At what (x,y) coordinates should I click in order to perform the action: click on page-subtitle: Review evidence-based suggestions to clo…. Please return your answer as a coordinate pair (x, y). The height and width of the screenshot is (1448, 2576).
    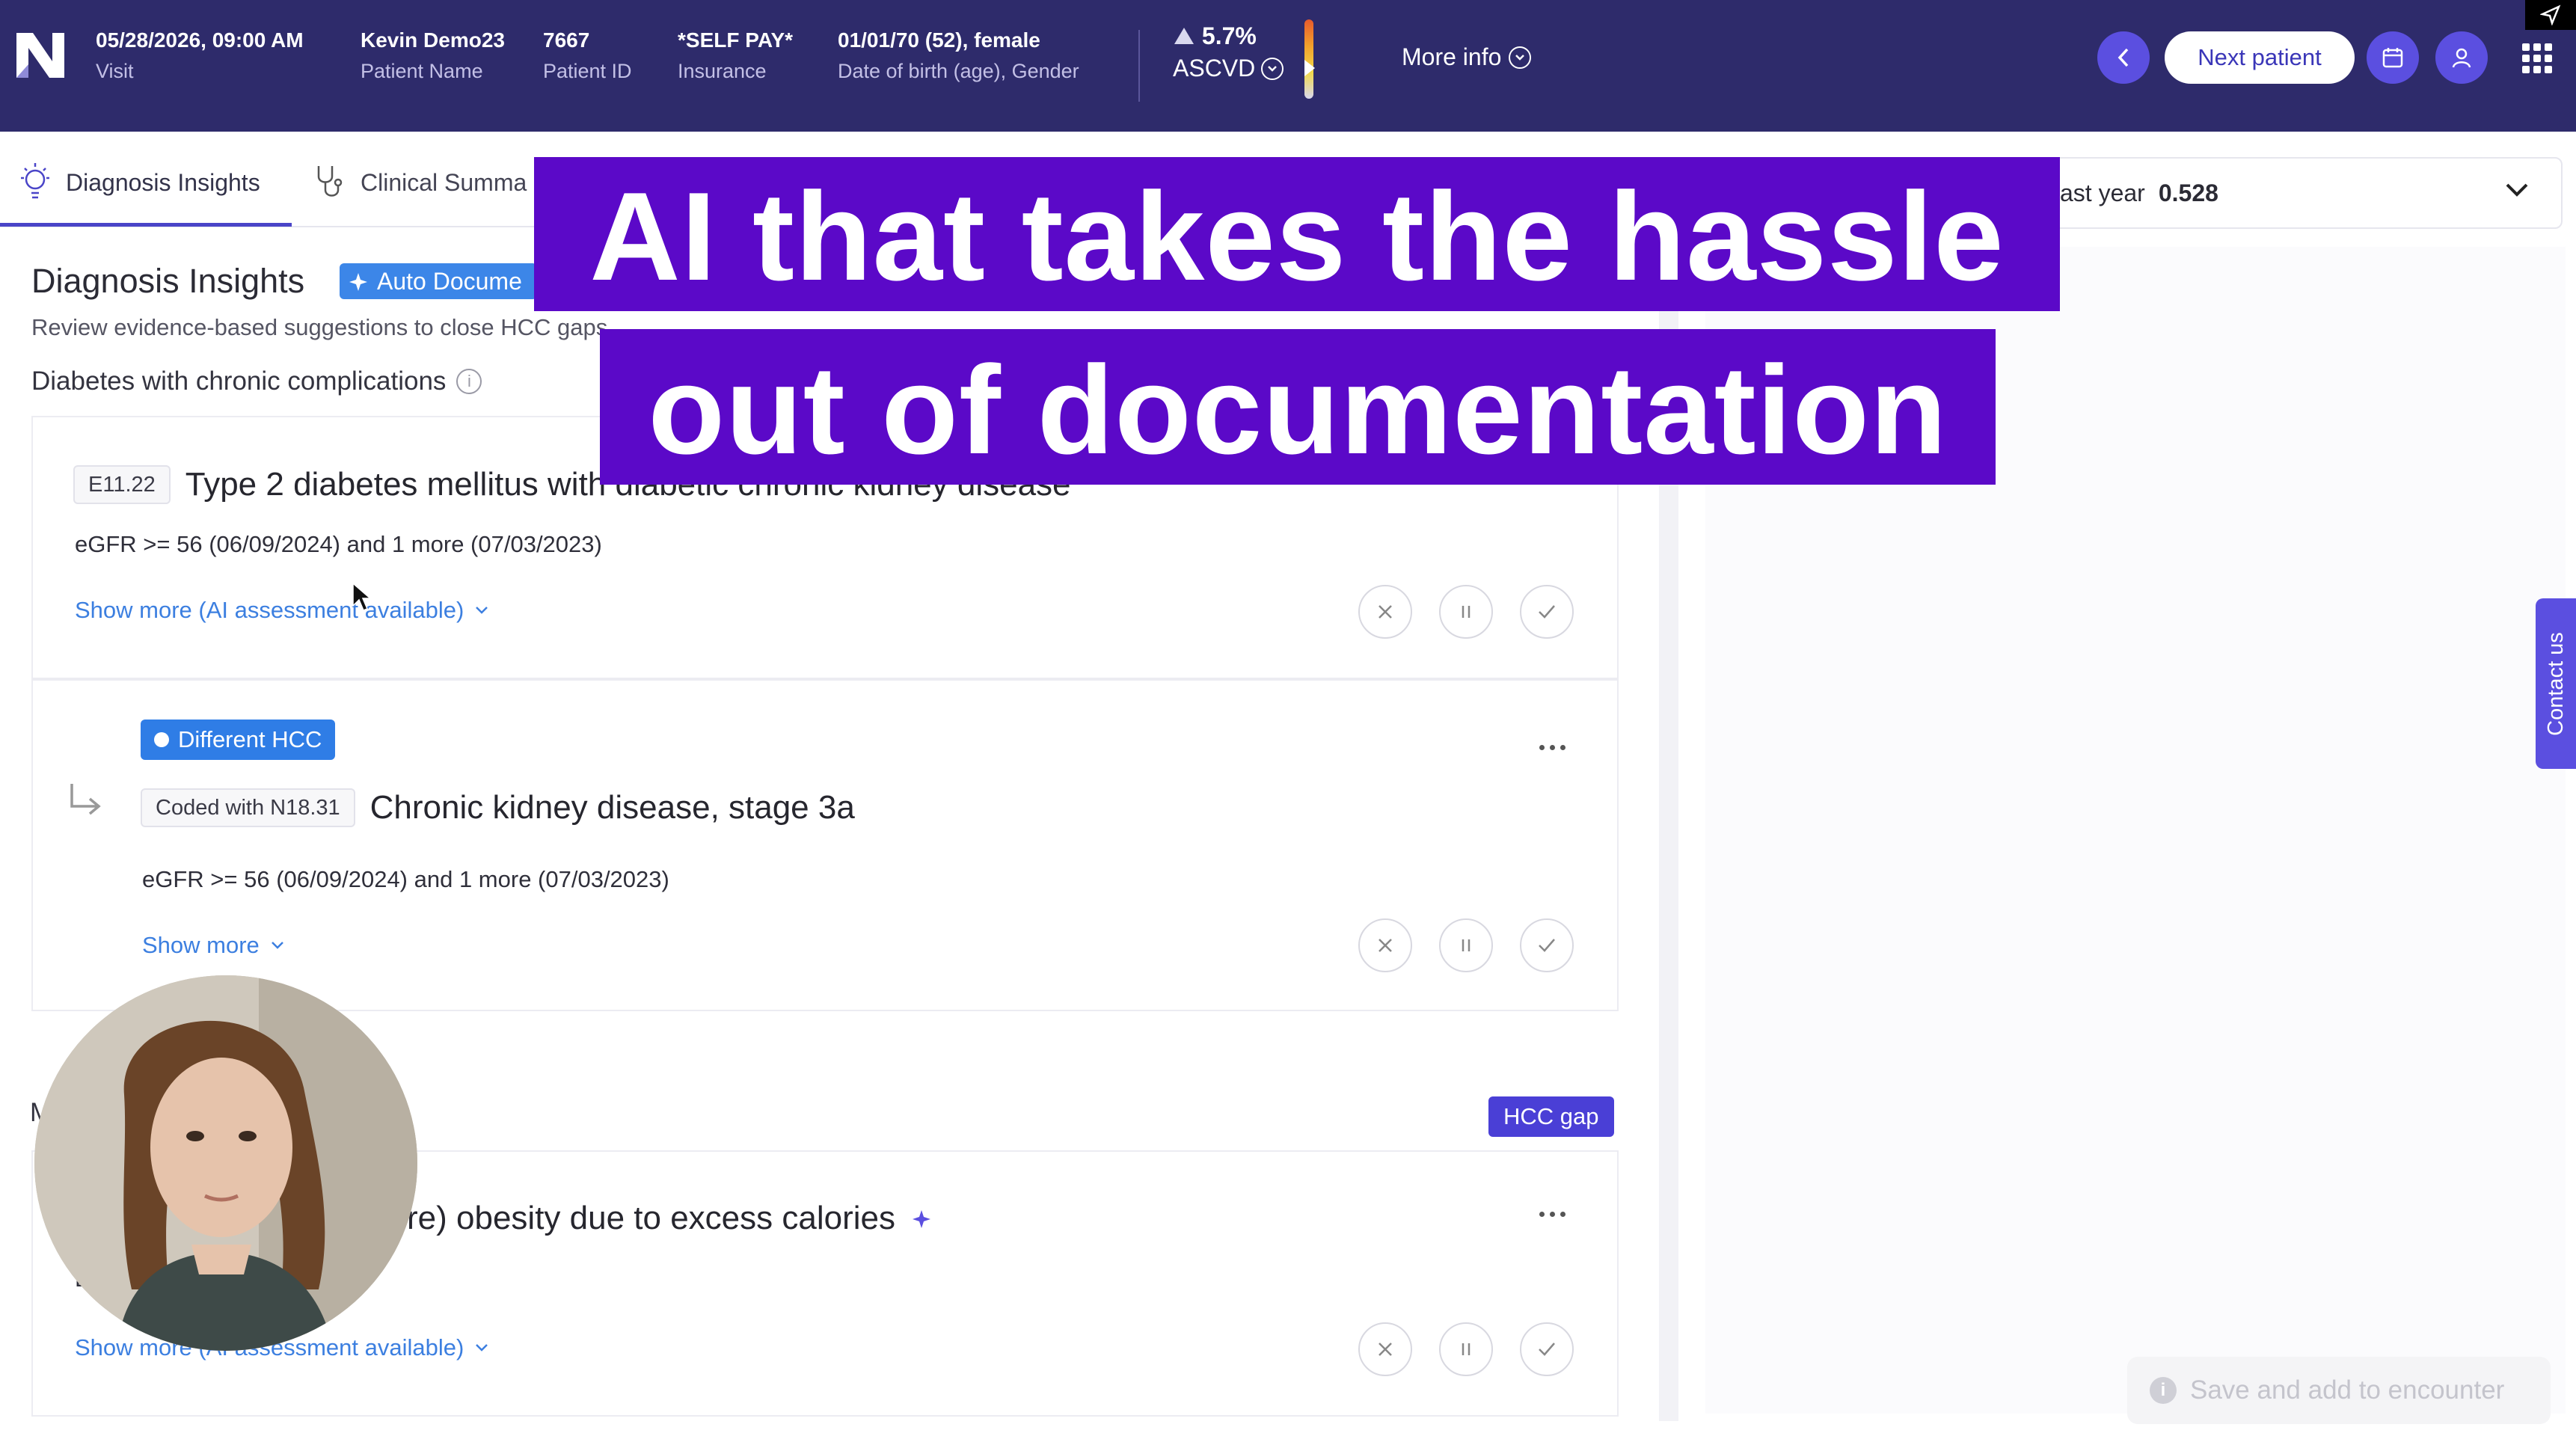
    Looking at the image, I should click on (319, 327).